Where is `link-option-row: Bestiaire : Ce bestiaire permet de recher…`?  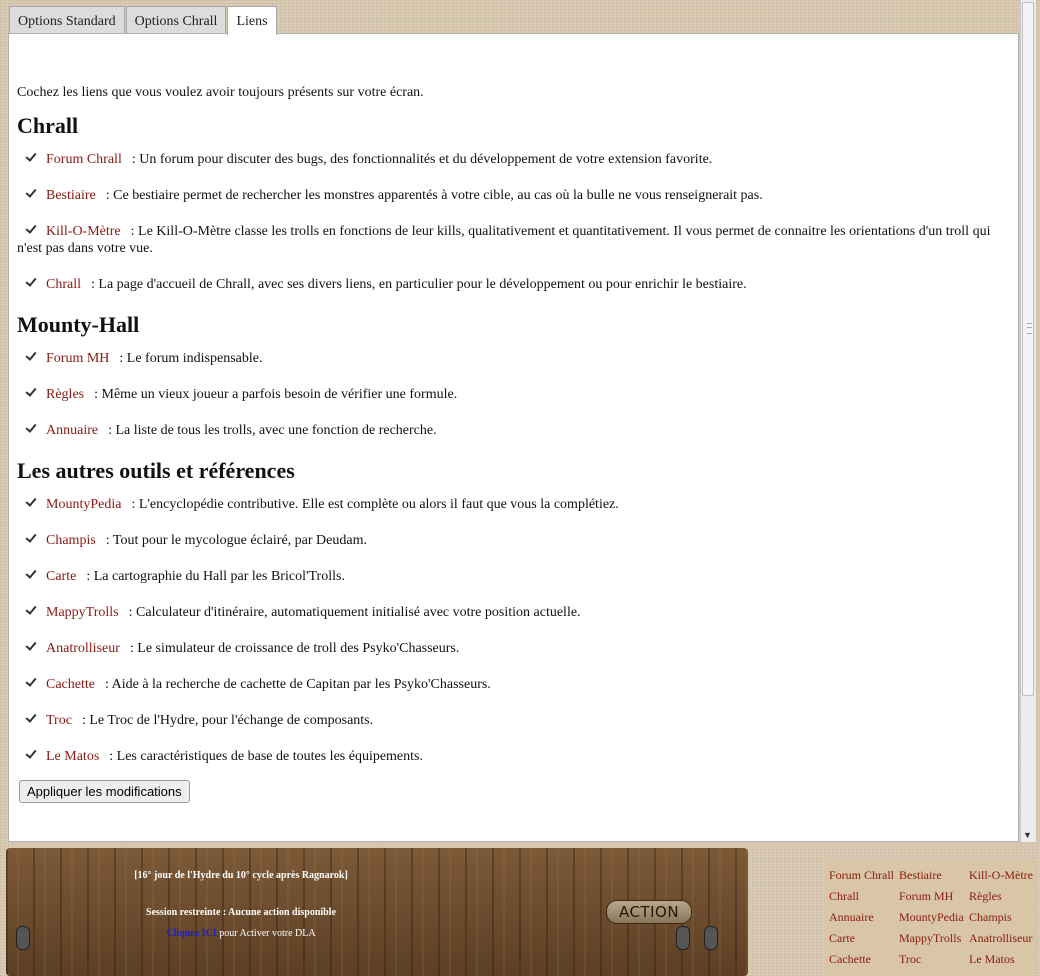 link-option-row: Bestiaire : Ce bestiaire permet de recher… is located at coordinates (513, 195).